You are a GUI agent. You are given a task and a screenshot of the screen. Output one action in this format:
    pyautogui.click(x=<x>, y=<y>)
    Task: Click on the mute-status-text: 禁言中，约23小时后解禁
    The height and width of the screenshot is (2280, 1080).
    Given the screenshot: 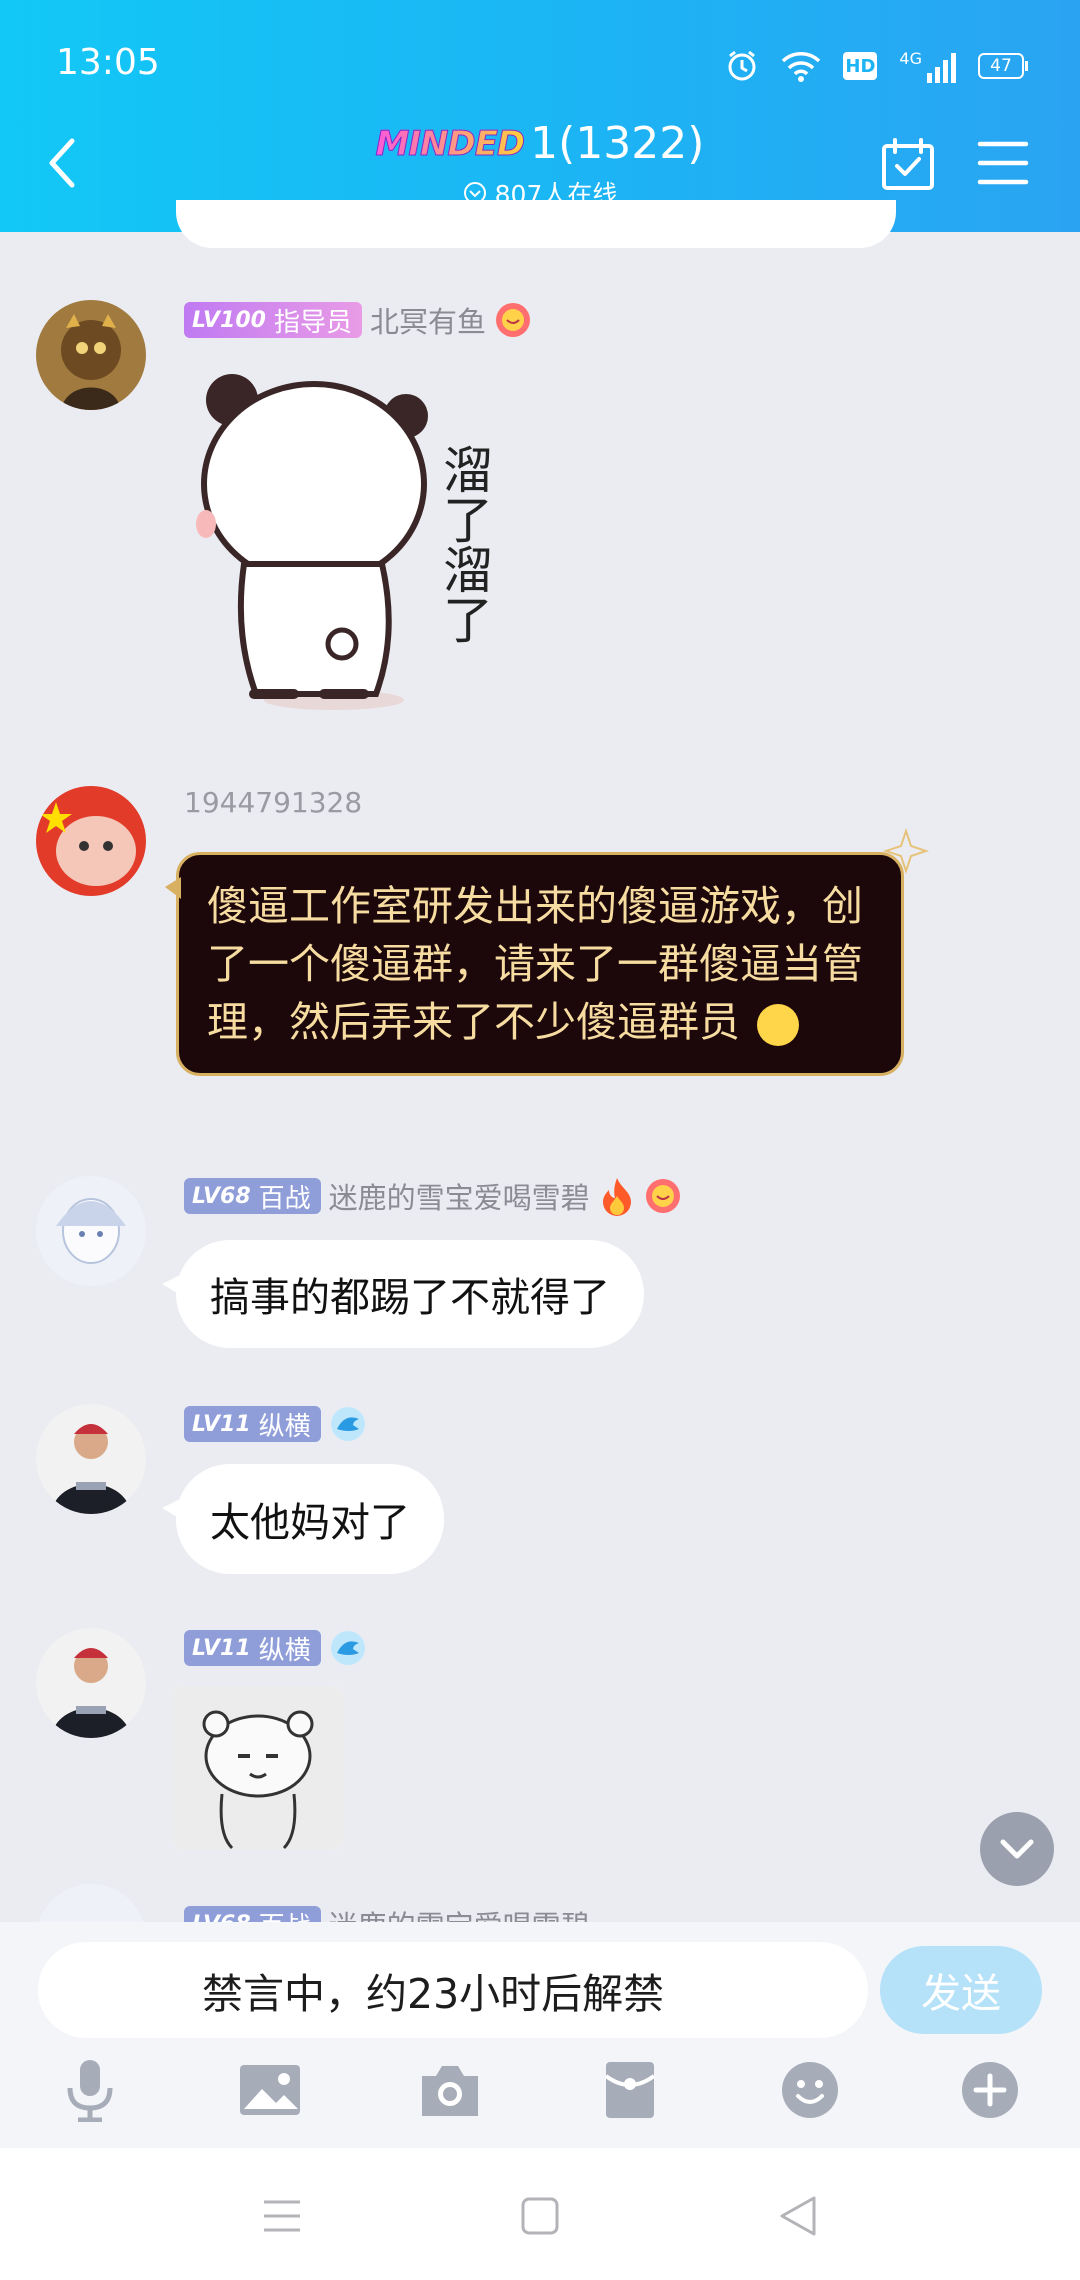 What is the action you would take?
    pyautogui.click(x=433, y=1994)
    